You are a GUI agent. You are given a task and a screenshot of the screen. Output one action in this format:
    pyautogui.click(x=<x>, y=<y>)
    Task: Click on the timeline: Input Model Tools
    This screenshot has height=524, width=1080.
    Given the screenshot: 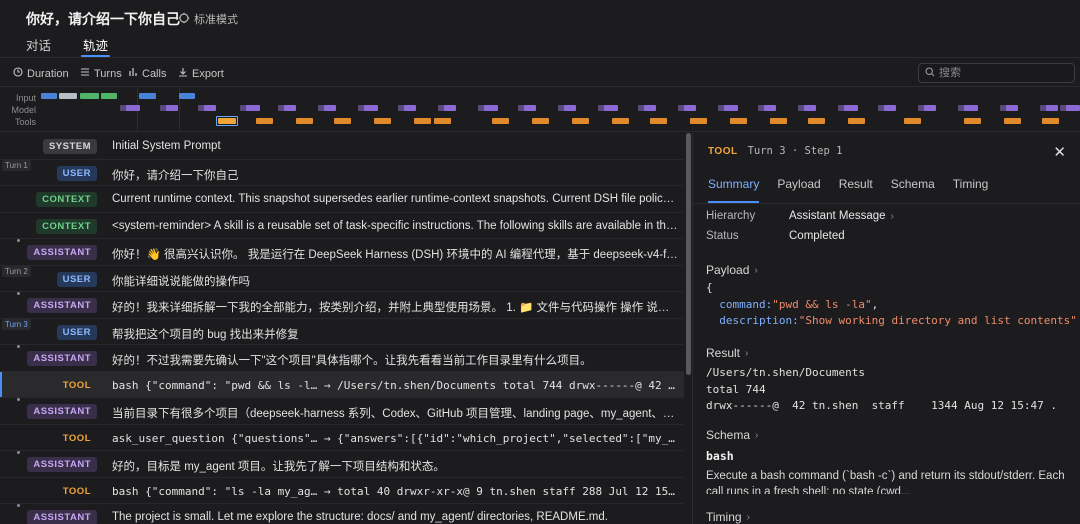 What is the action you would take?
    pyautogui.click(x=540, y=110)
    